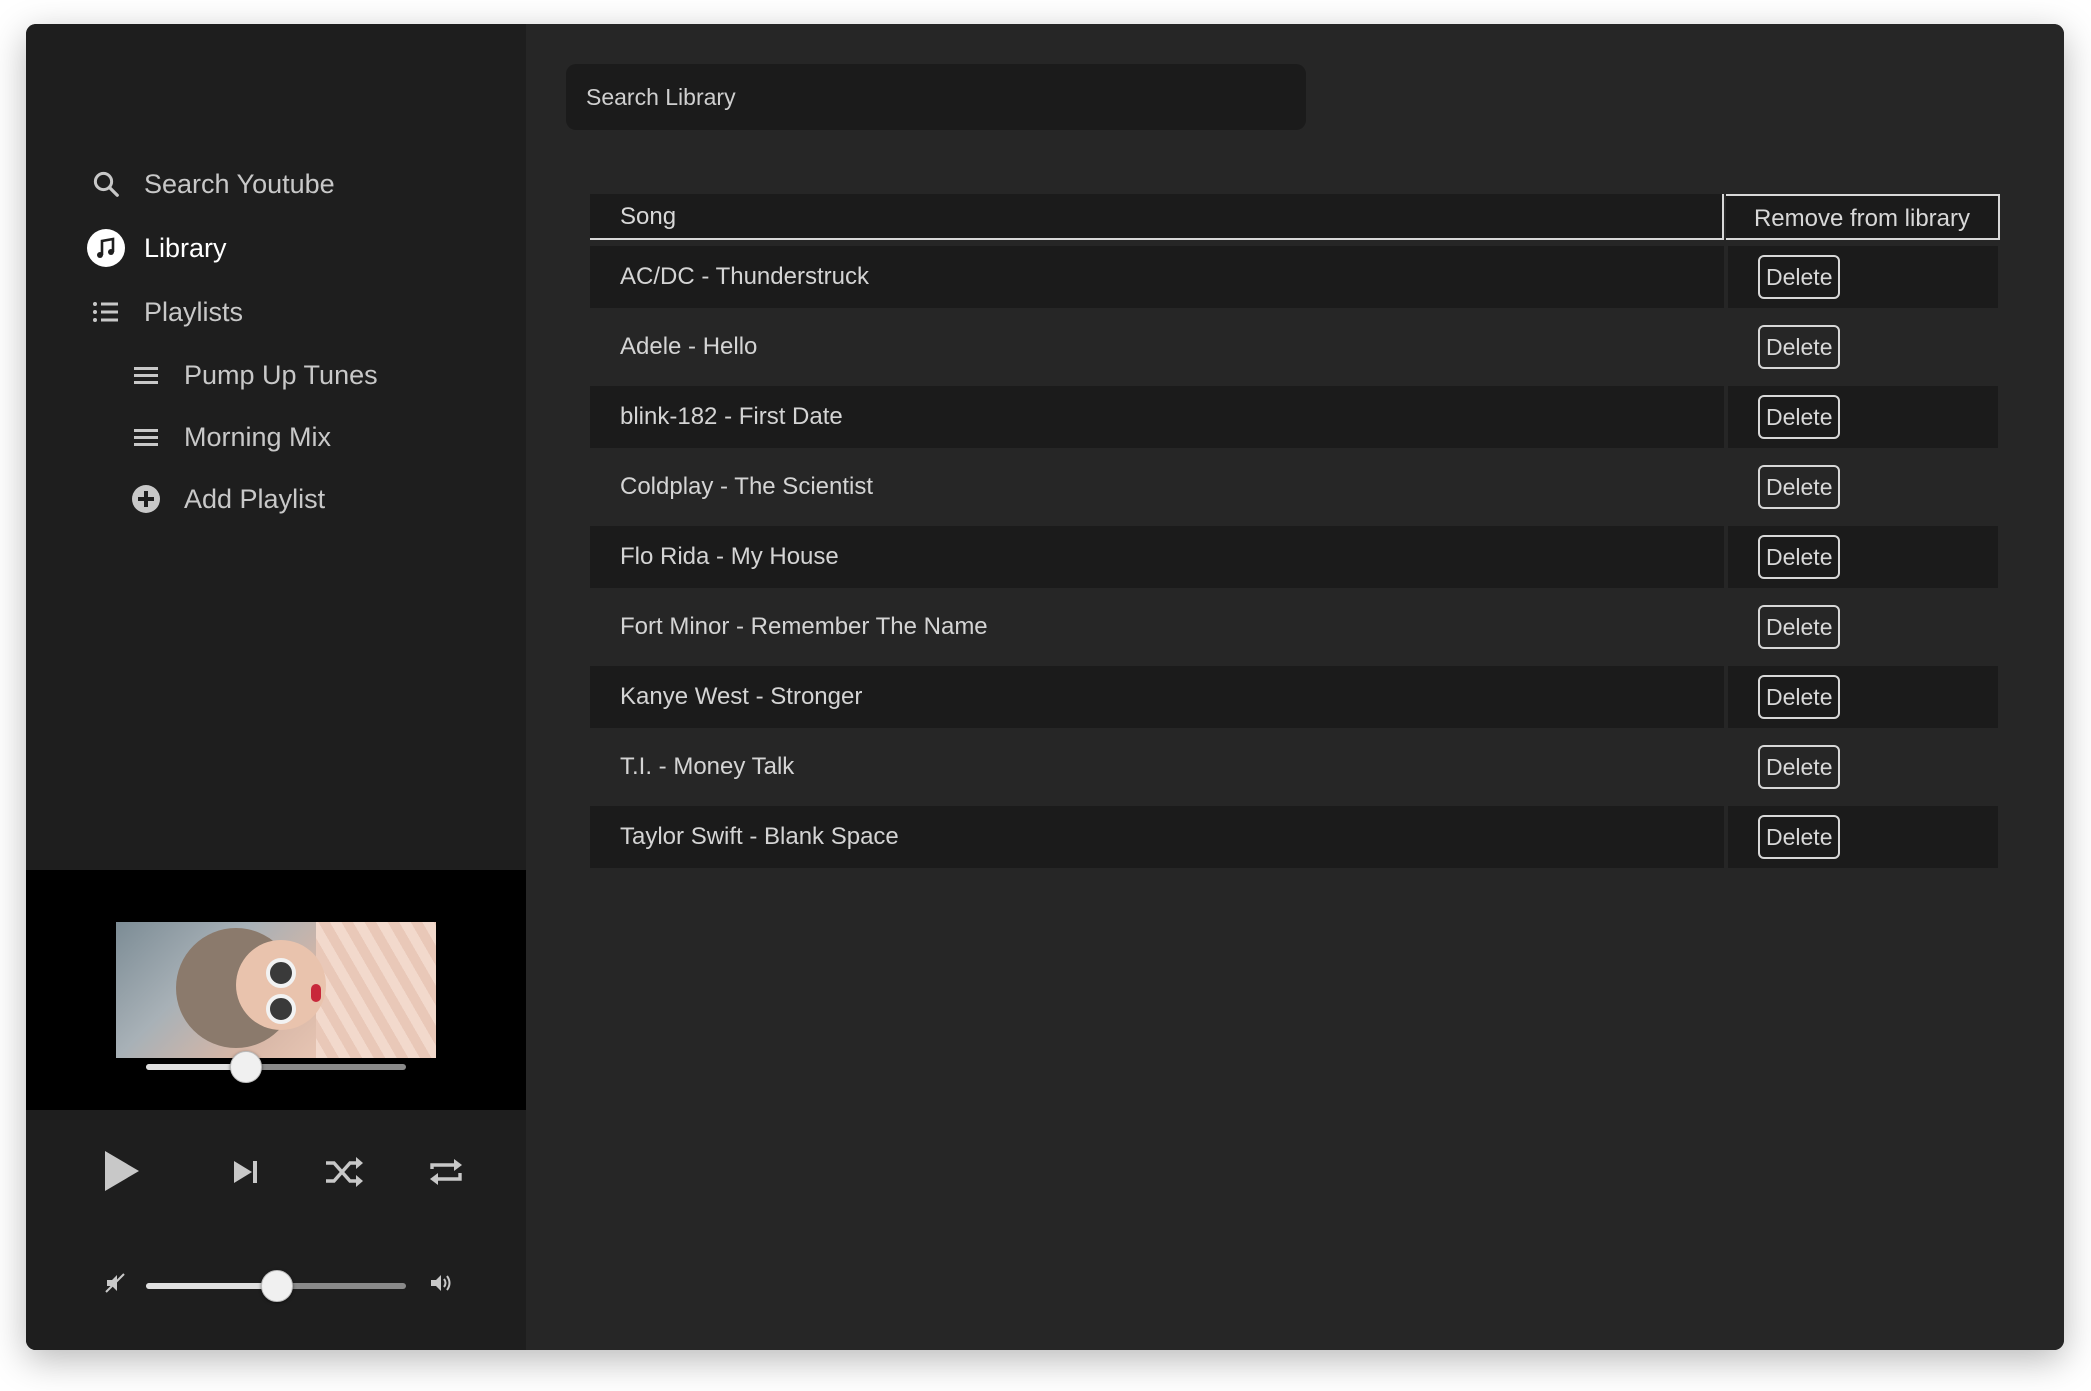  I want to click on song-title: AC/DC - Thunderstruck, so click(1157, 277).